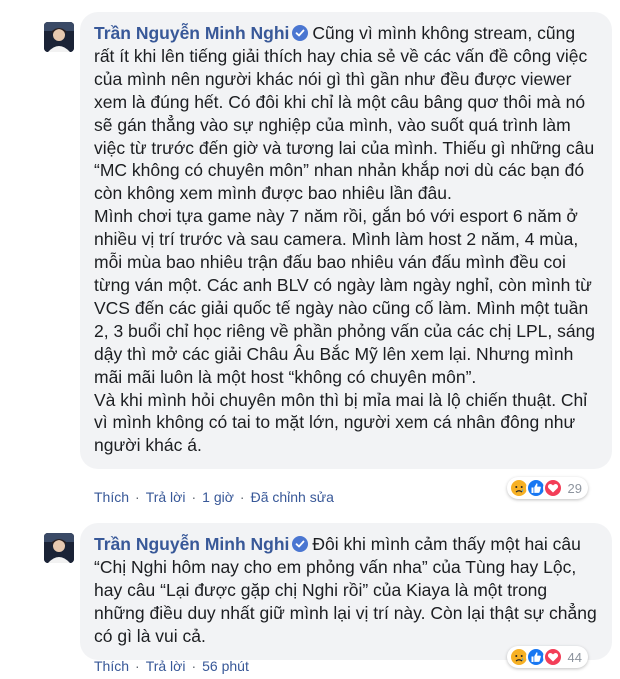  Describe the element at coordinates (292, 497) in the screenshot. I see `edited-link: Đã chỉnh sửa` at that location.